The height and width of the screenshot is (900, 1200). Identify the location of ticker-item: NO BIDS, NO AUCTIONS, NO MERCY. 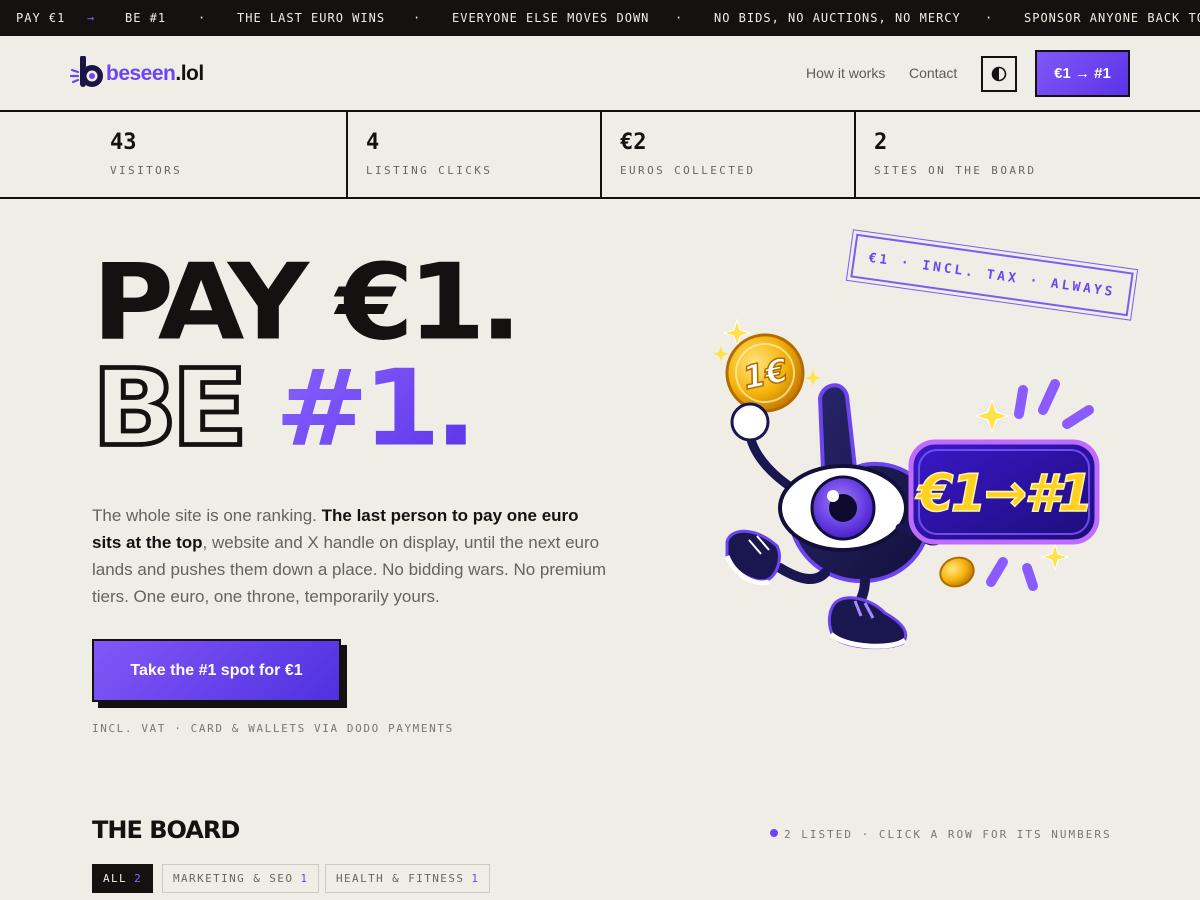
(837, 18).